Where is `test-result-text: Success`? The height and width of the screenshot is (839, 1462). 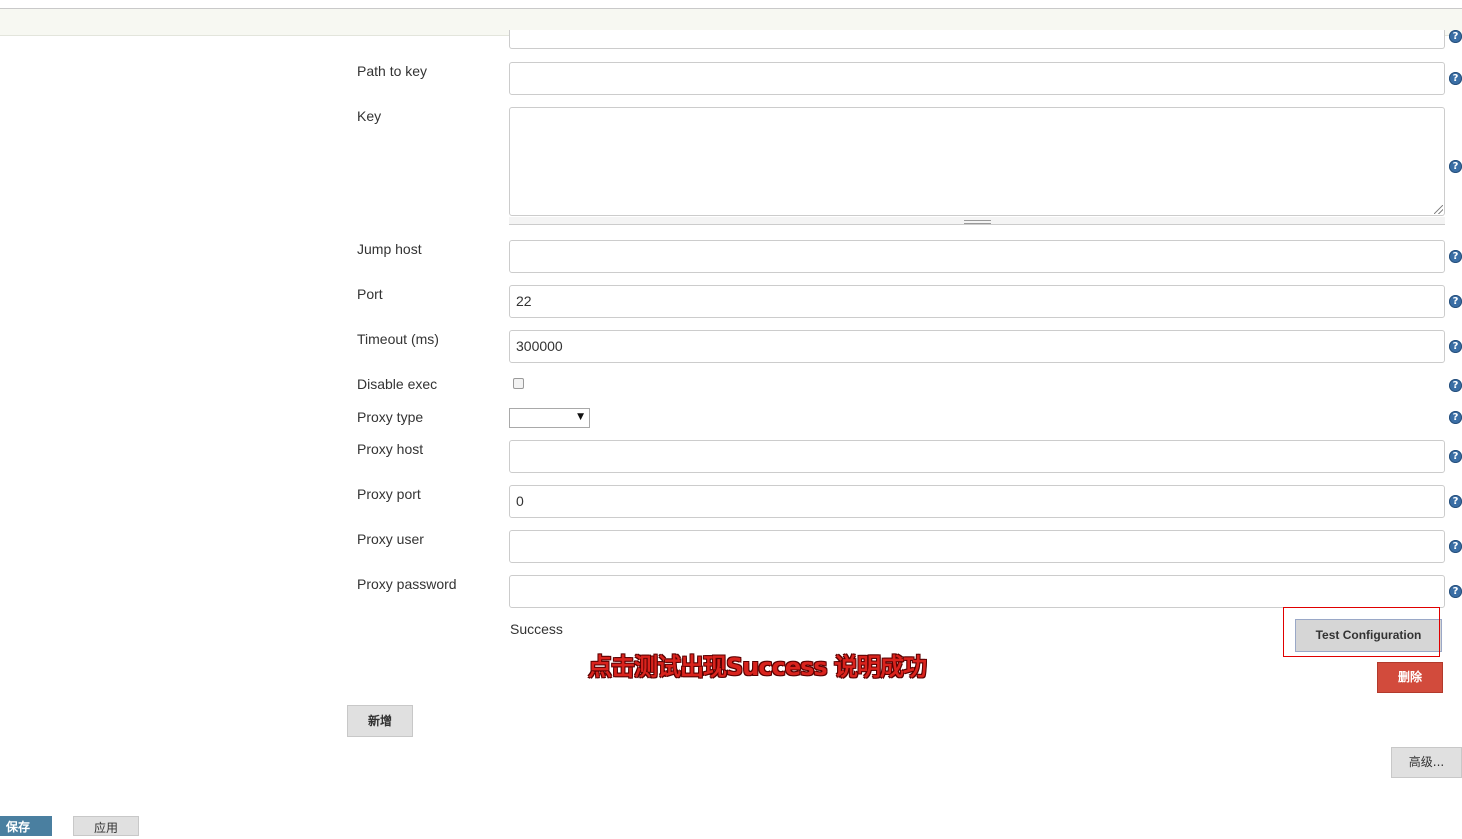
test-result-text: Success is located at coordinates (536, 629).